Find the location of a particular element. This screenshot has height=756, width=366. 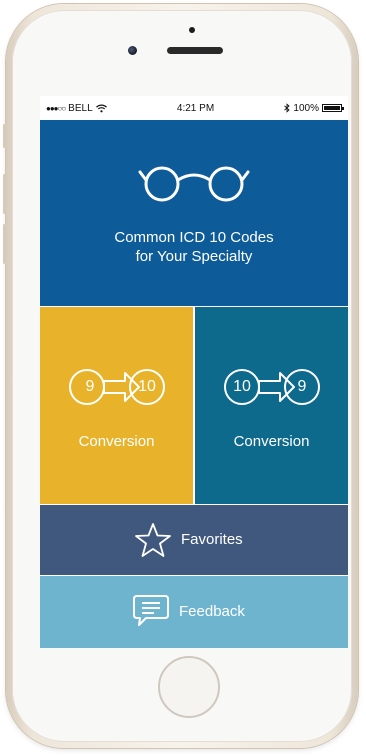

common-codes-line2: for Your Specialty is located at coordinates (194, 256).